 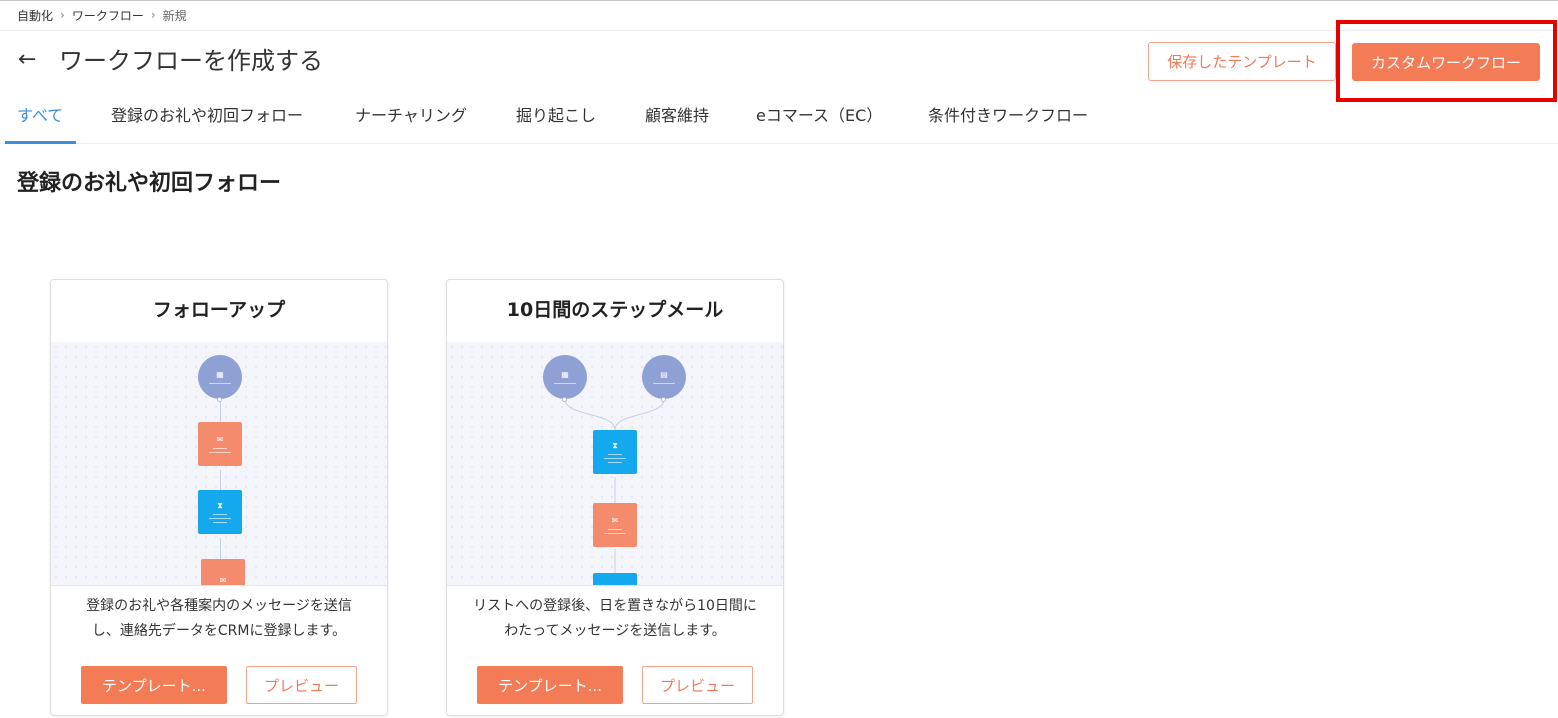 I want to click on card-description-line: 登録のお礼や各種案内のメッセージを送信, so click(x=219, y=606).